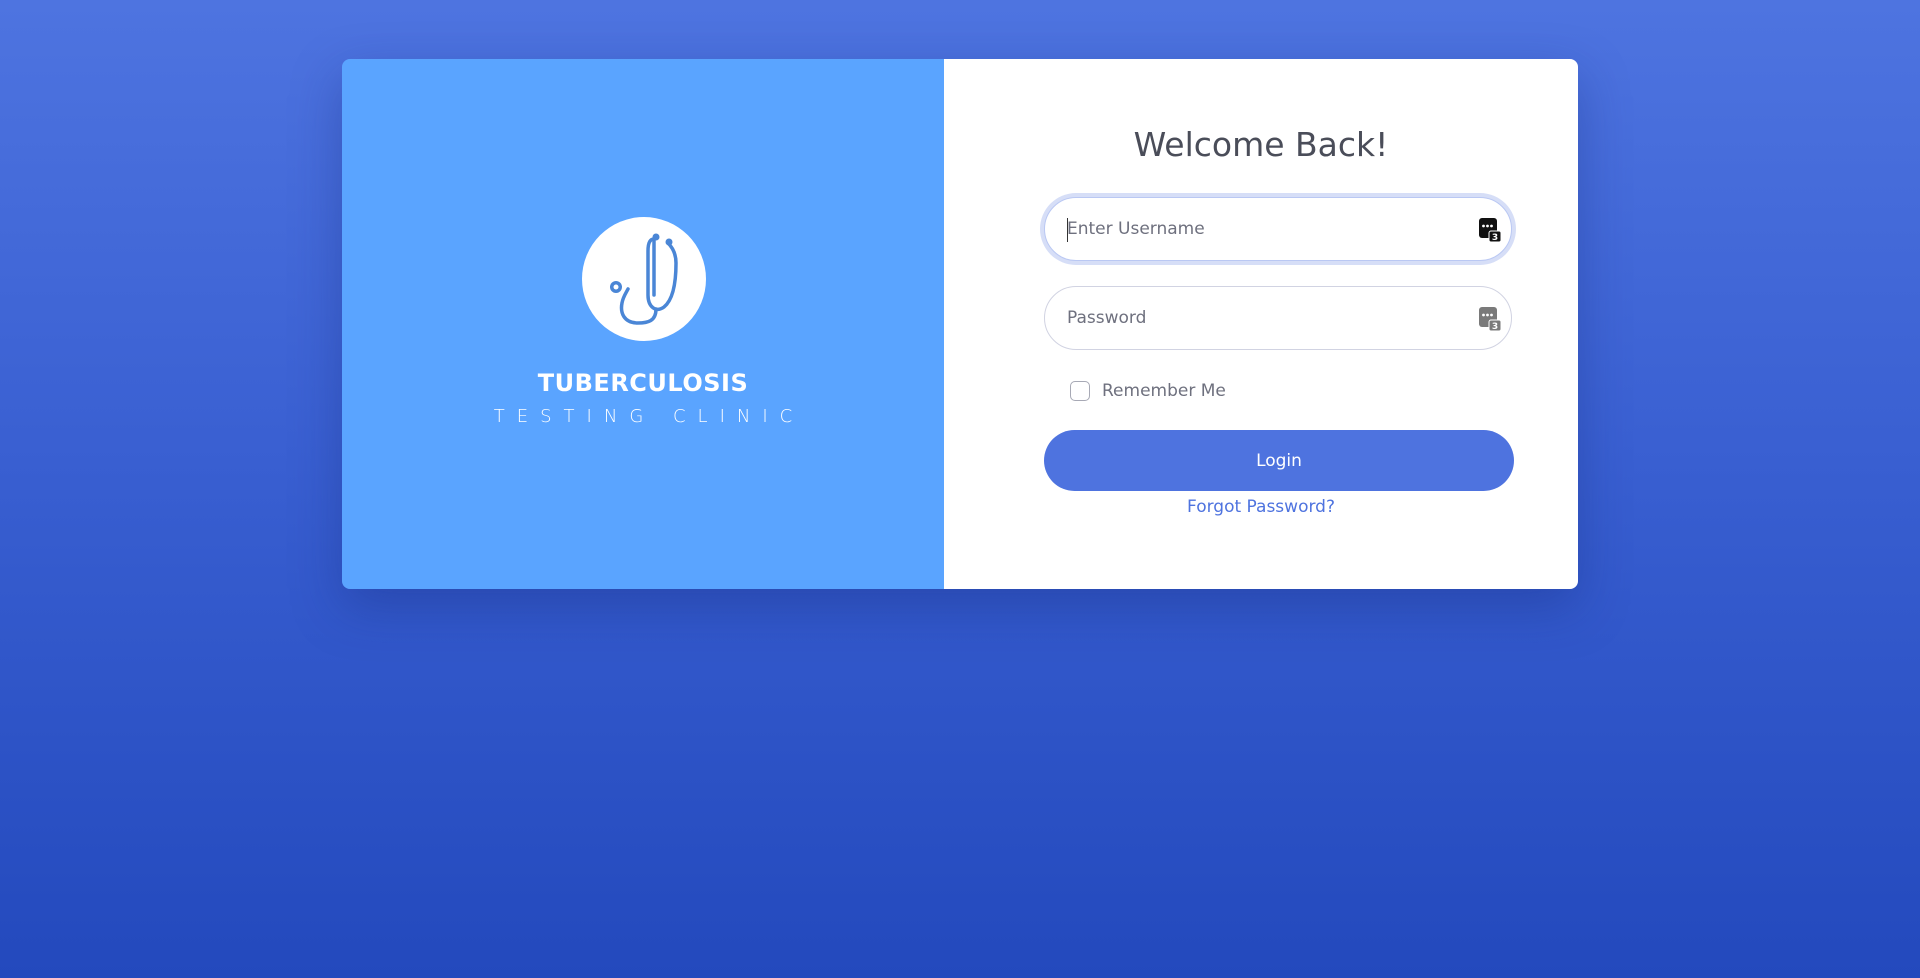 The width and height of the screenshot is (1920, 978). What do you see at coordinates (1261, 507) in the screenshot?
I see `forgot-password-link: Forgot Password?` at bounding box center [1261, 507].